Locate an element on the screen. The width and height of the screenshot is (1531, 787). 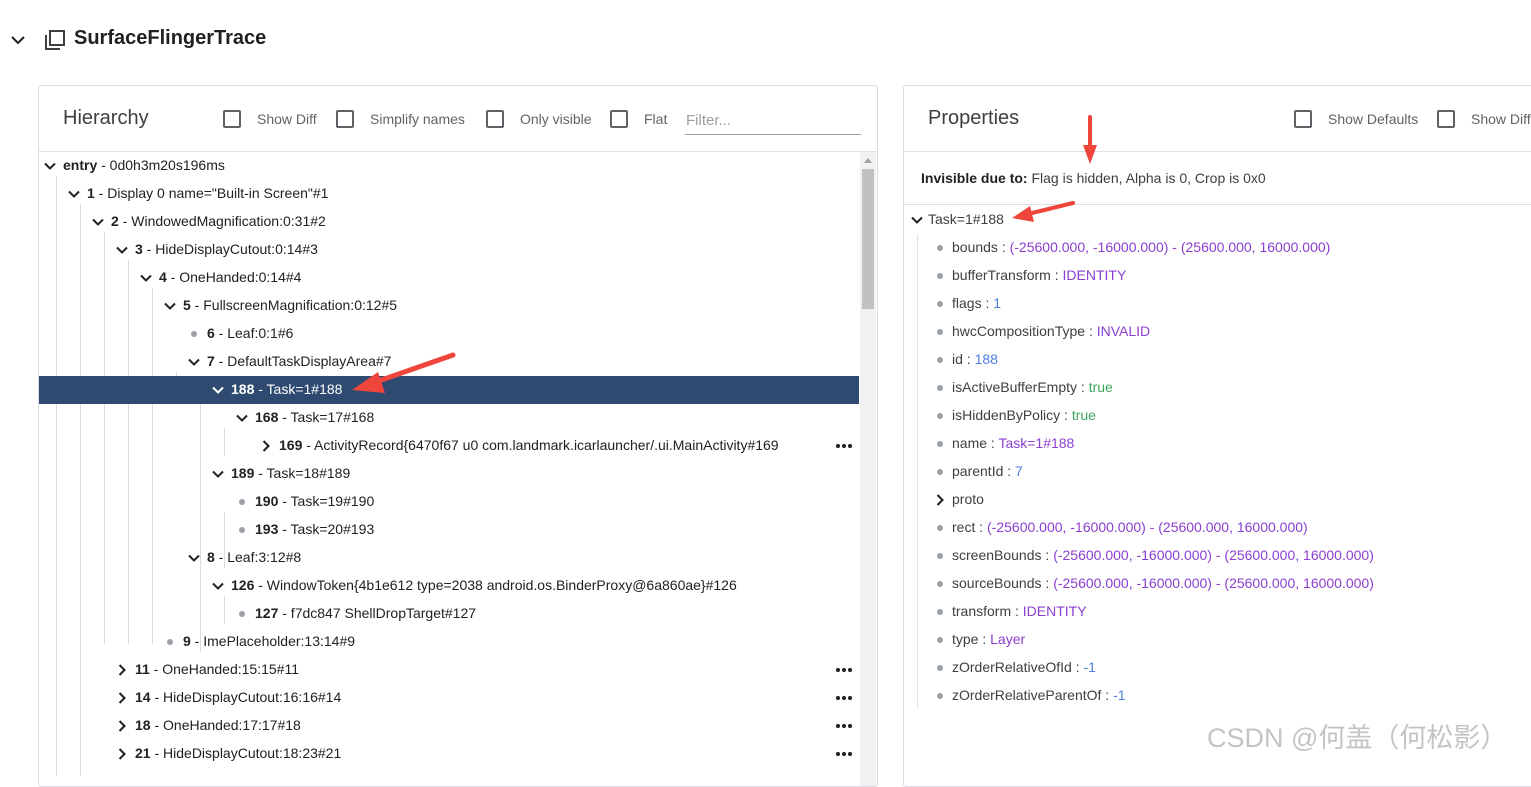
tree-node-name: - Task=17#168 is located at coordinates (326, 417).